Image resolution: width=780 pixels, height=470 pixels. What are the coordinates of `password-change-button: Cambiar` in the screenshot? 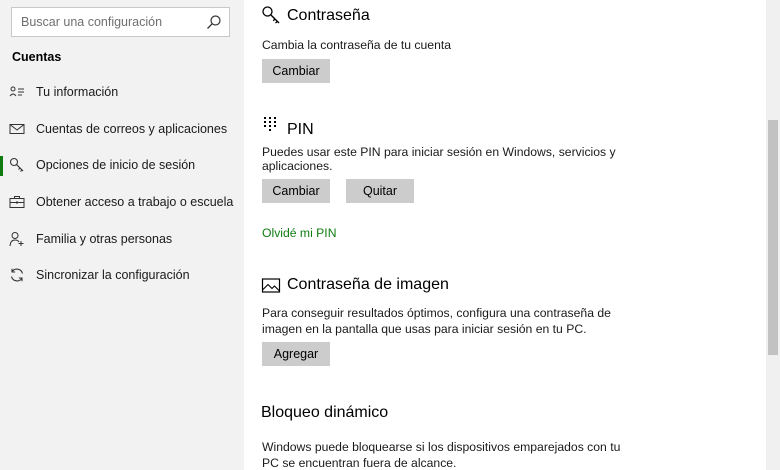 It's located at (296, 71).